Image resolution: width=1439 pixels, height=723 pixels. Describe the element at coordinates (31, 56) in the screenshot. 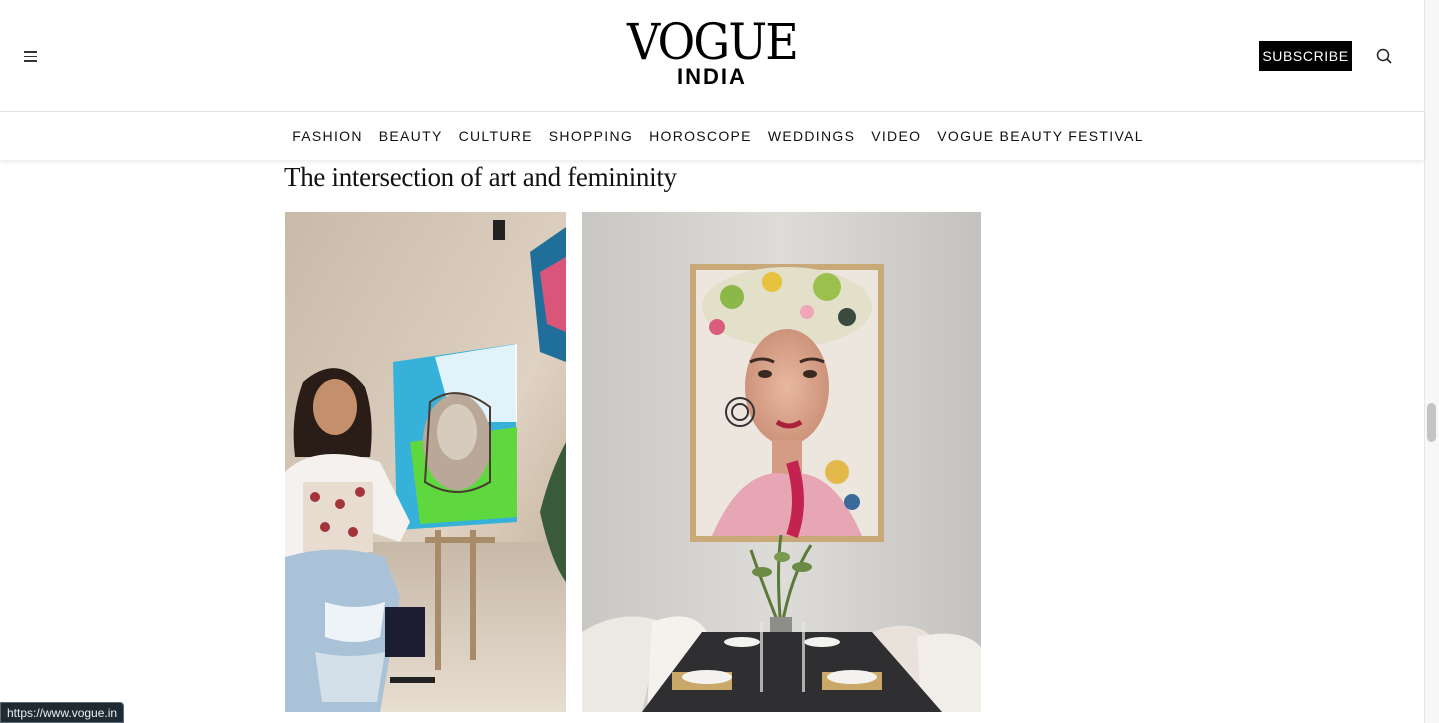

I see `hamburger-menu-icon` at that location.